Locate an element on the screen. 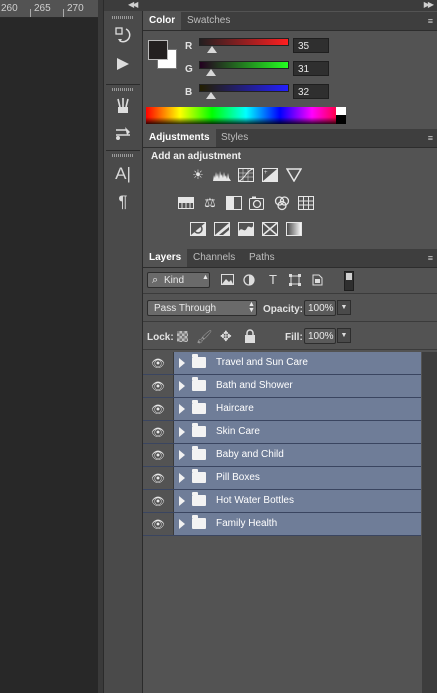  layer-group-body: Baby and Child is located at coordinates (297, 455).